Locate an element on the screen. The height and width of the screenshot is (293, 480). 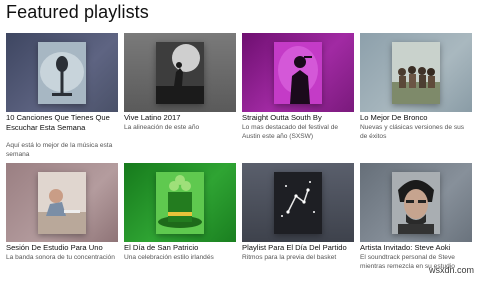
playlist-description: La alineación de este año is located at coordinates (162, 127).